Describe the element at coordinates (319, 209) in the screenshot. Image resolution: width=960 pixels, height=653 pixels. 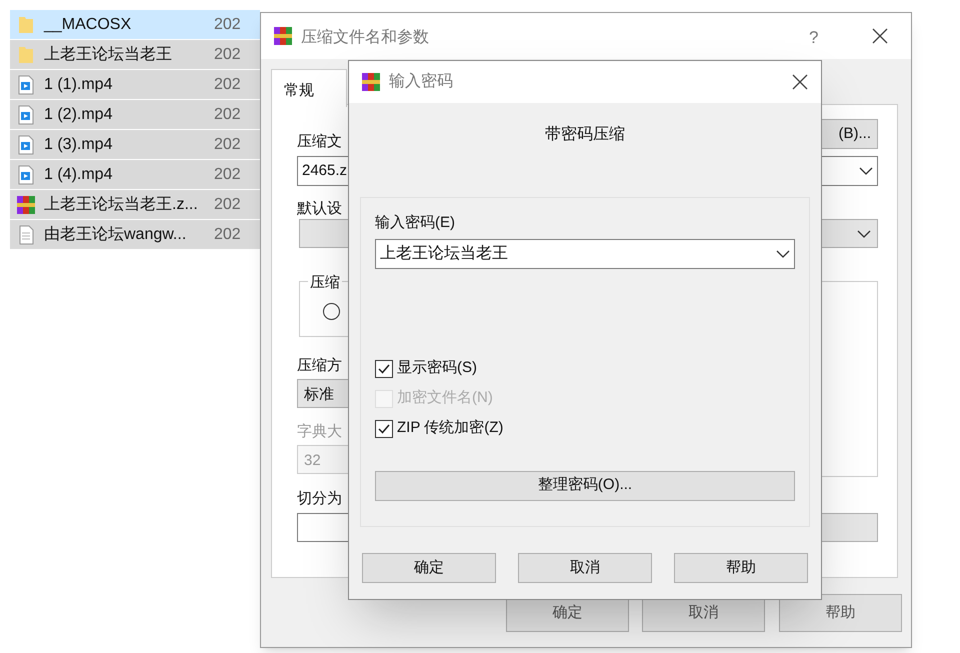
I see `field-label: 默认设` at that location.